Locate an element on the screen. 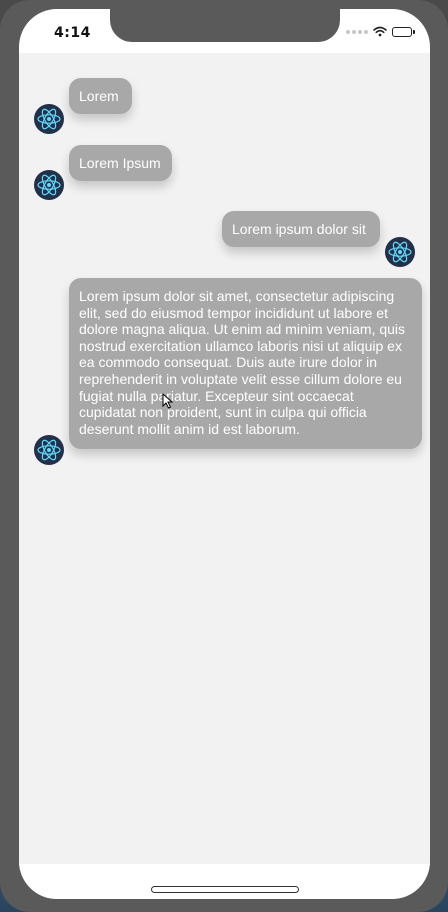 Image resolution: width=448 pixels, height=912 pixels. message-text: Lorem ipsum dolor sit is located at coordinates (299, 229).